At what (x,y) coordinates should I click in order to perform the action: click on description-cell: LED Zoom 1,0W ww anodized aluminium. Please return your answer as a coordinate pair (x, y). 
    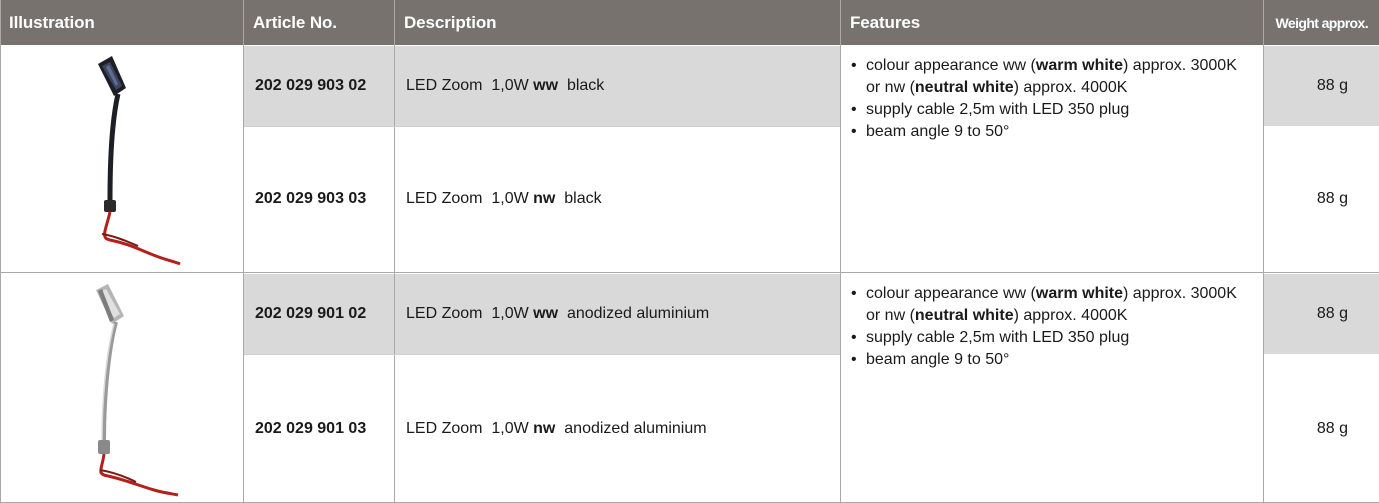
    Looking at the image, I should click on (617, 314).